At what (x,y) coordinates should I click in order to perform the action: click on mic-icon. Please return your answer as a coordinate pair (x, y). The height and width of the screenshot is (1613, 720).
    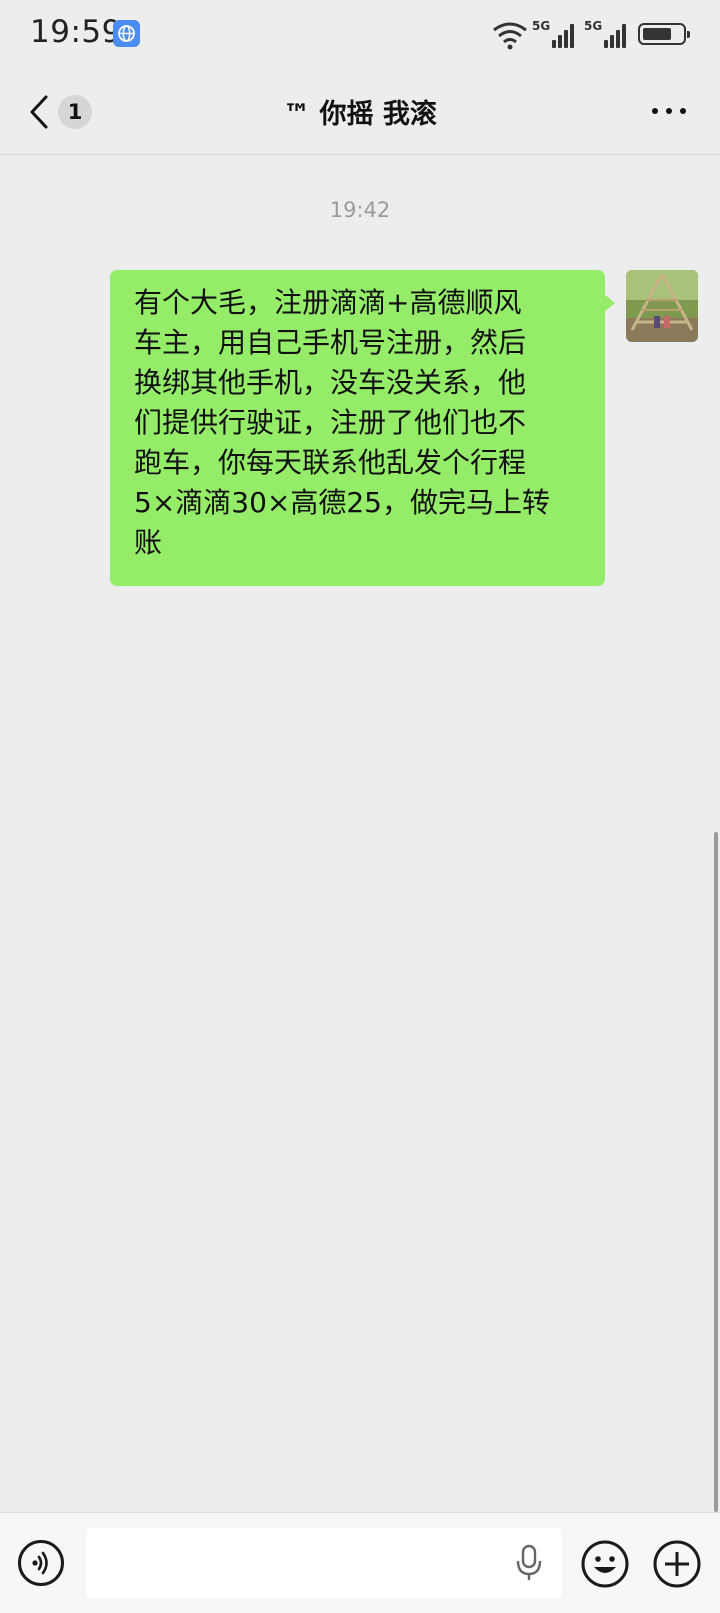
    Looking at the image, I should click on (529, 1563).